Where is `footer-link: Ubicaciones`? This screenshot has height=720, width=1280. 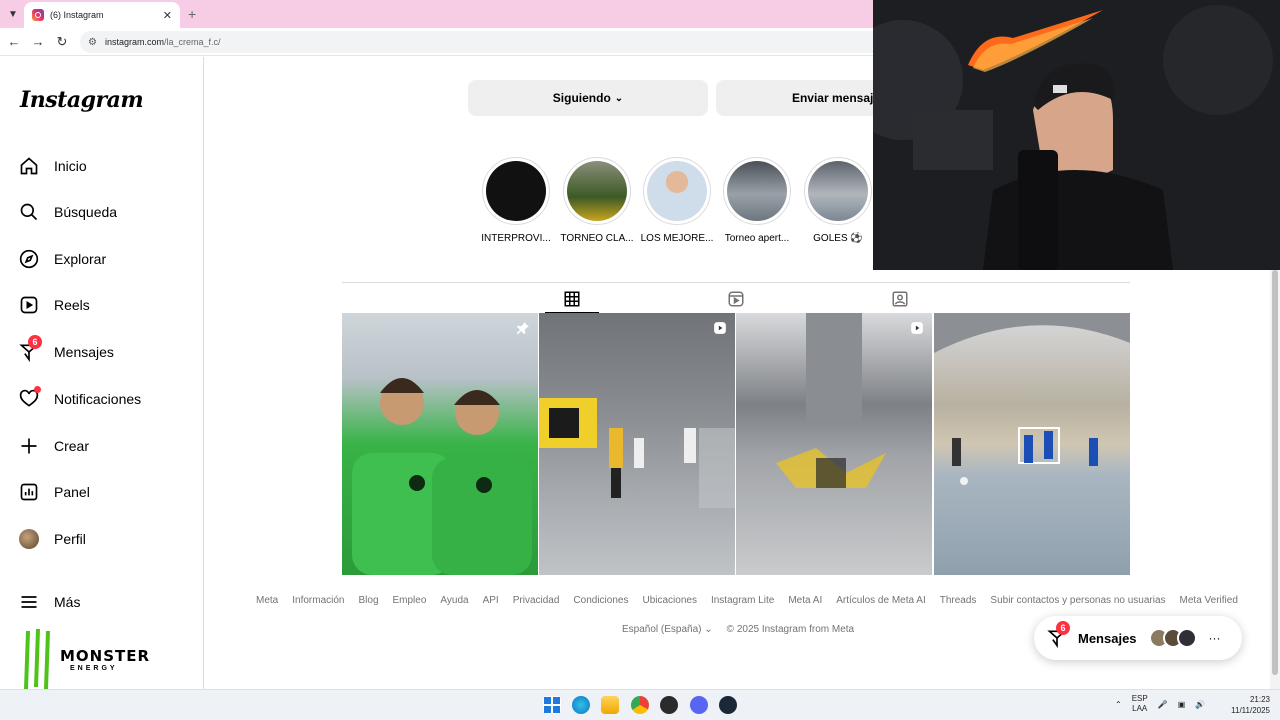
footer-link: Ubicaciones is located at coordinates (669, 600).